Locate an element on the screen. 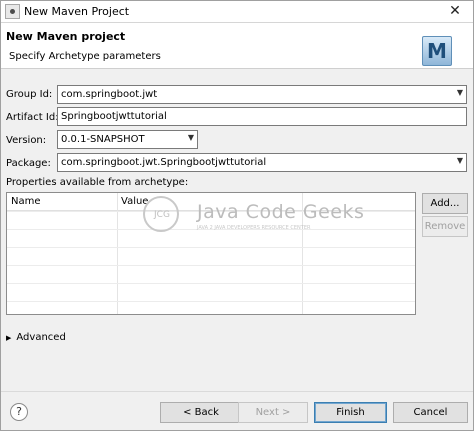 This screenshot has width=474, height=431. package-label: Package: is located at coordinates (28, 163).